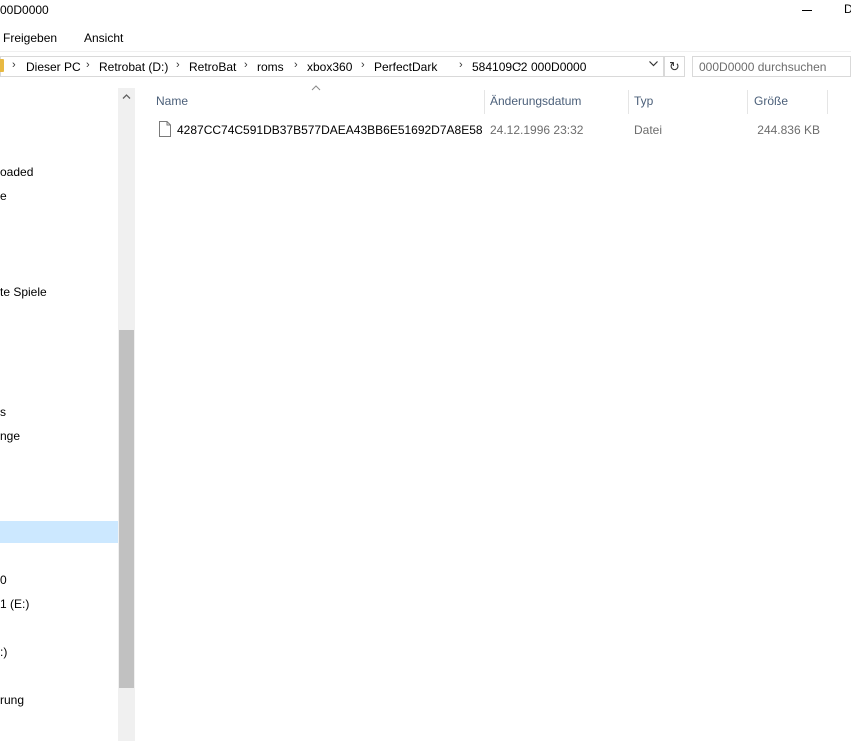 The image size is (851, 741). I want to click on tab-ansicht: Ansicht, so click(103, 38).